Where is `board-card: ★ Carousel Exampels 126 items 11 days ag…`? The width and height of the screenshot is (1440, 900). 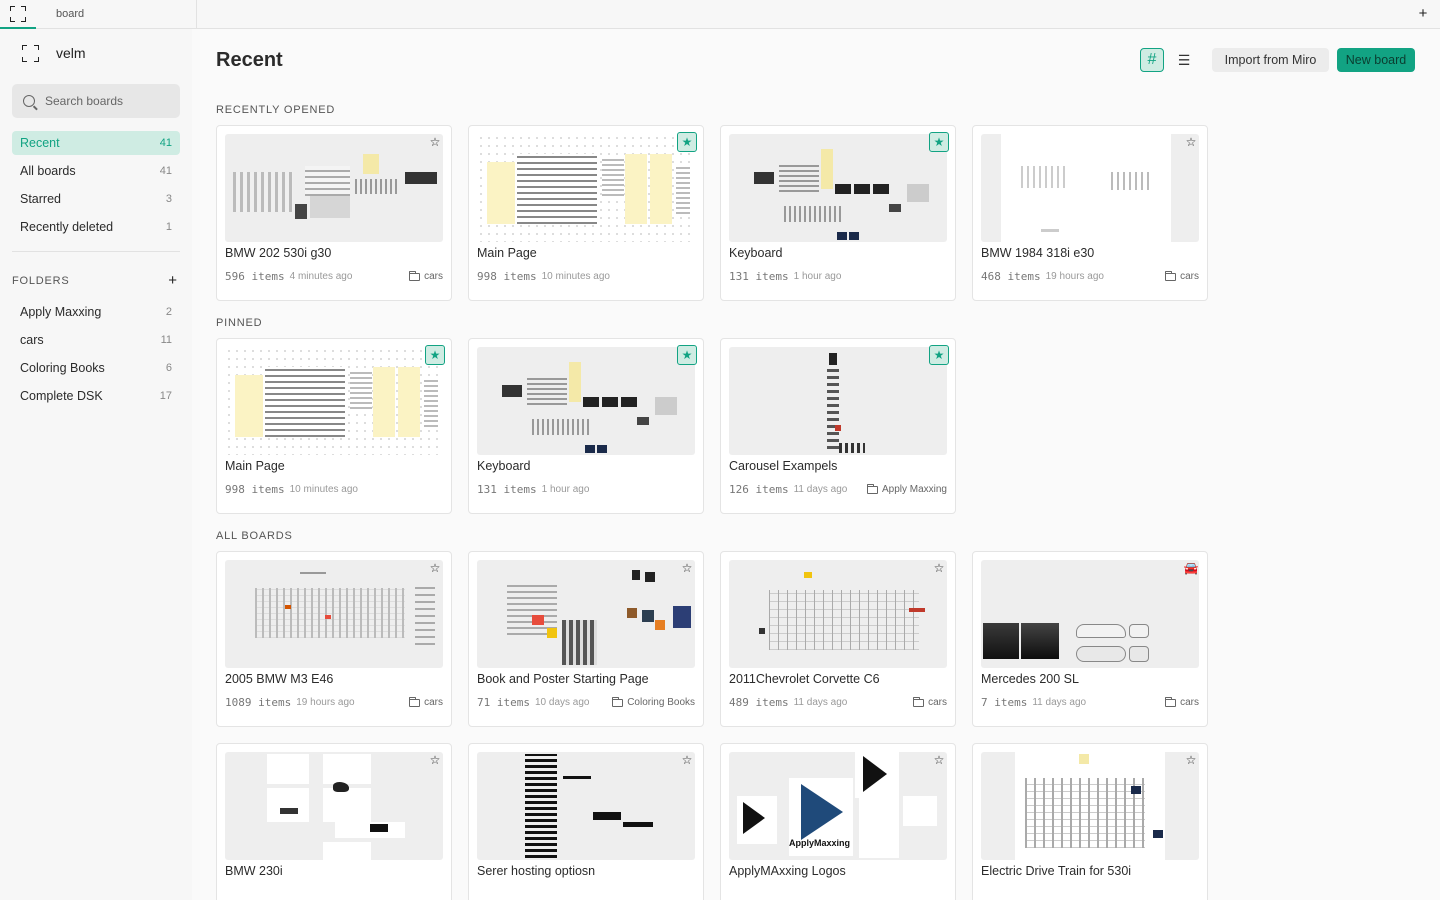
board-card: ★ Carousel Exampels 126 items 11 days ag… is located at coordinates (838, 426).